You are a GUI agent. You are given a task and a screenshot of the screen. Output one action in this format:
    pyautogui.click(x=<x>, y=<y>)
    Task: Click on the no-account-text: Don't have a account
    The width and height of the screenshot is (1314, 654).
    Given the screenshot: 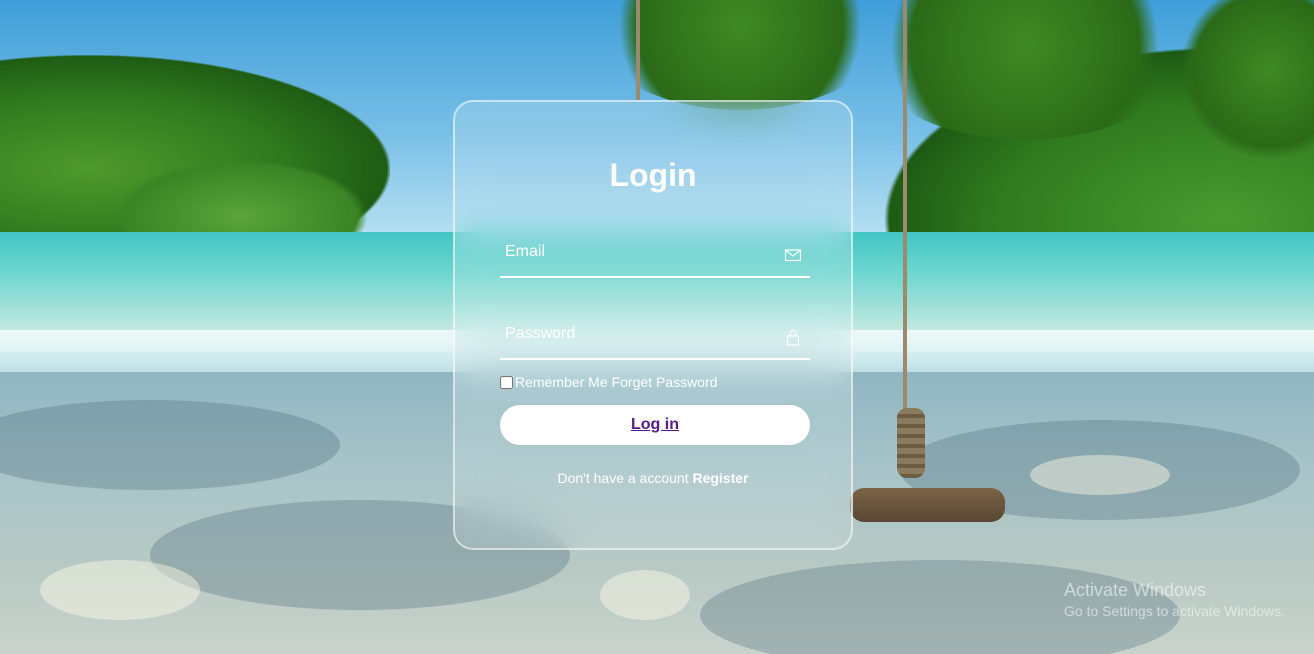 What is the action you would take?
    pyautogui.click(x=623, y=478)
    